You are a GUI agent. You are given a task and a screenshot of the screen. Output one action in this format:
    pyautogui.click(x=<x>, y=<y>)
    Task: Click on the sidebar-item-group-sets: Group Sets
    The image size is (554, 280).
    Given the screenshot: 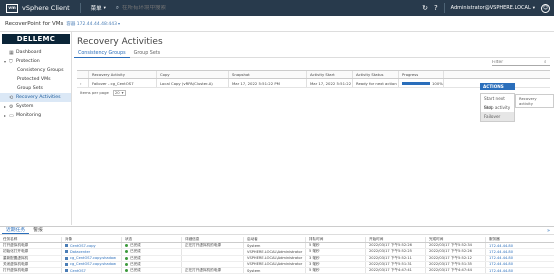 What is the action you would take?
    pyautogui.click(x=35, y=88)
    